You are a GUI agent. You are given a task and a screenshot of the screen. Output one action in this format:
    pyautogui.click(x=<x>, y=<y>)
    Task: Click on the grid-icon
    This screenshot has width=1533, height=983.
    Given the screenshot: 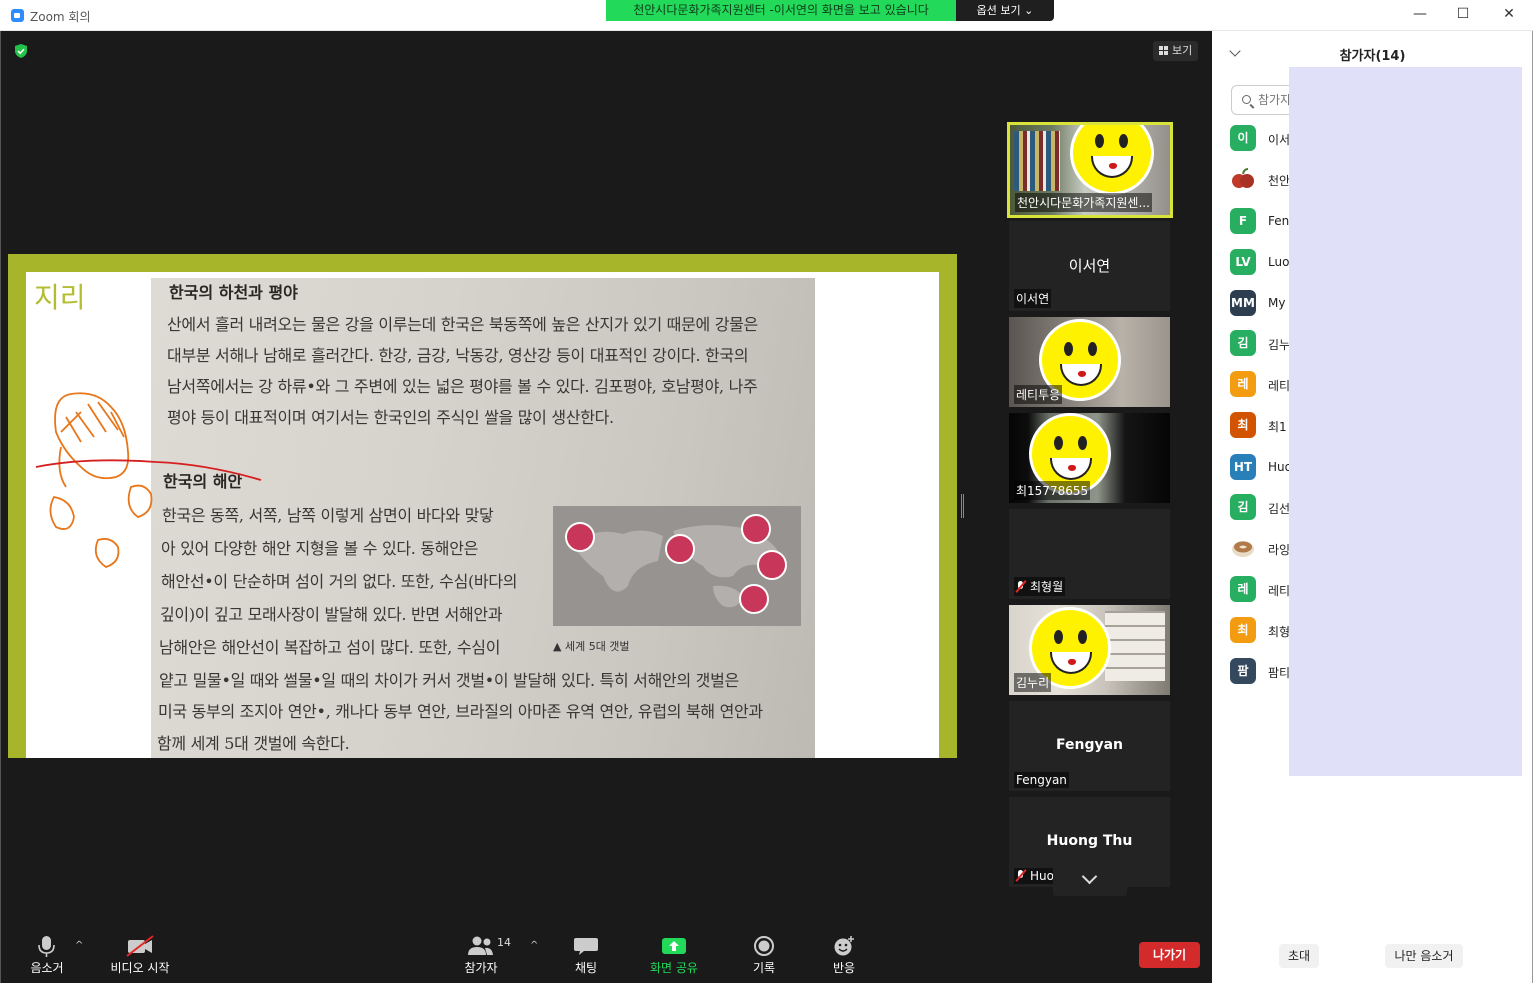 What is the action you would take?
    pyautogui.click(x=1163, y=50)
    